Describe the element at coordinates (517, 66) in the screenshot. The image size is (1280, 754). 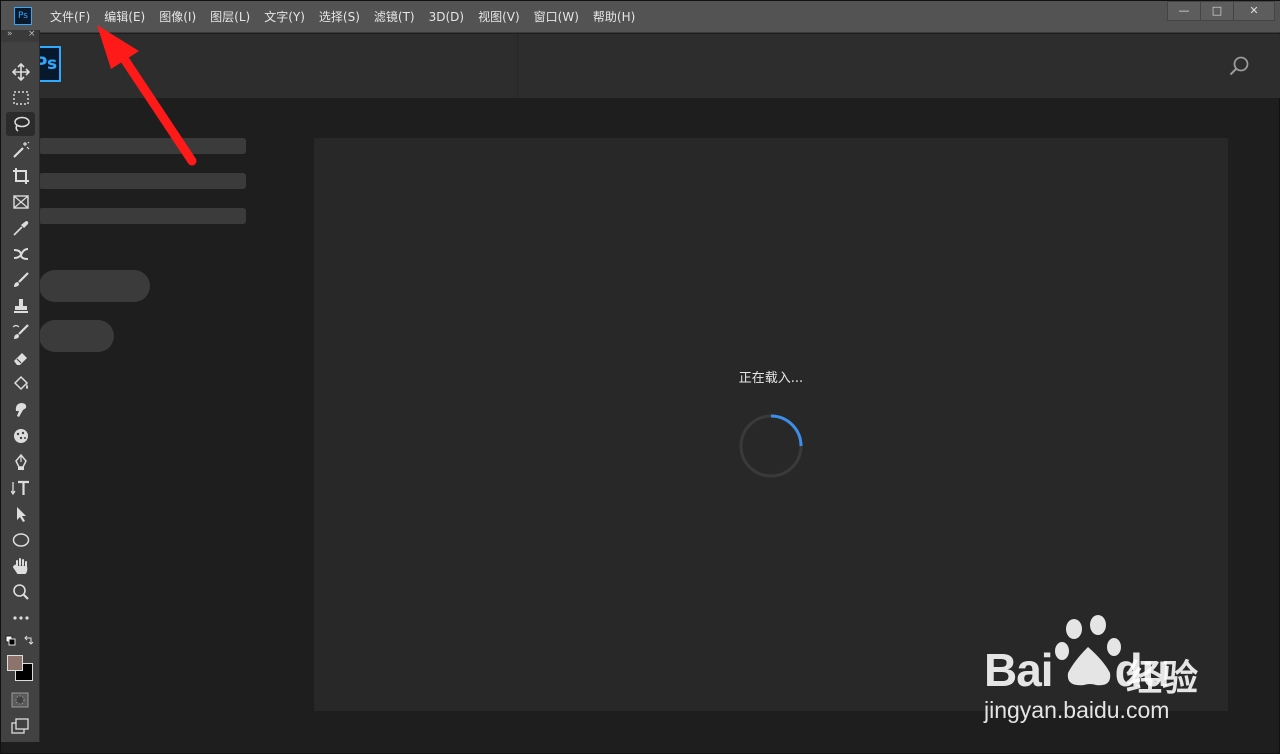
I see `header-divider` at that location.